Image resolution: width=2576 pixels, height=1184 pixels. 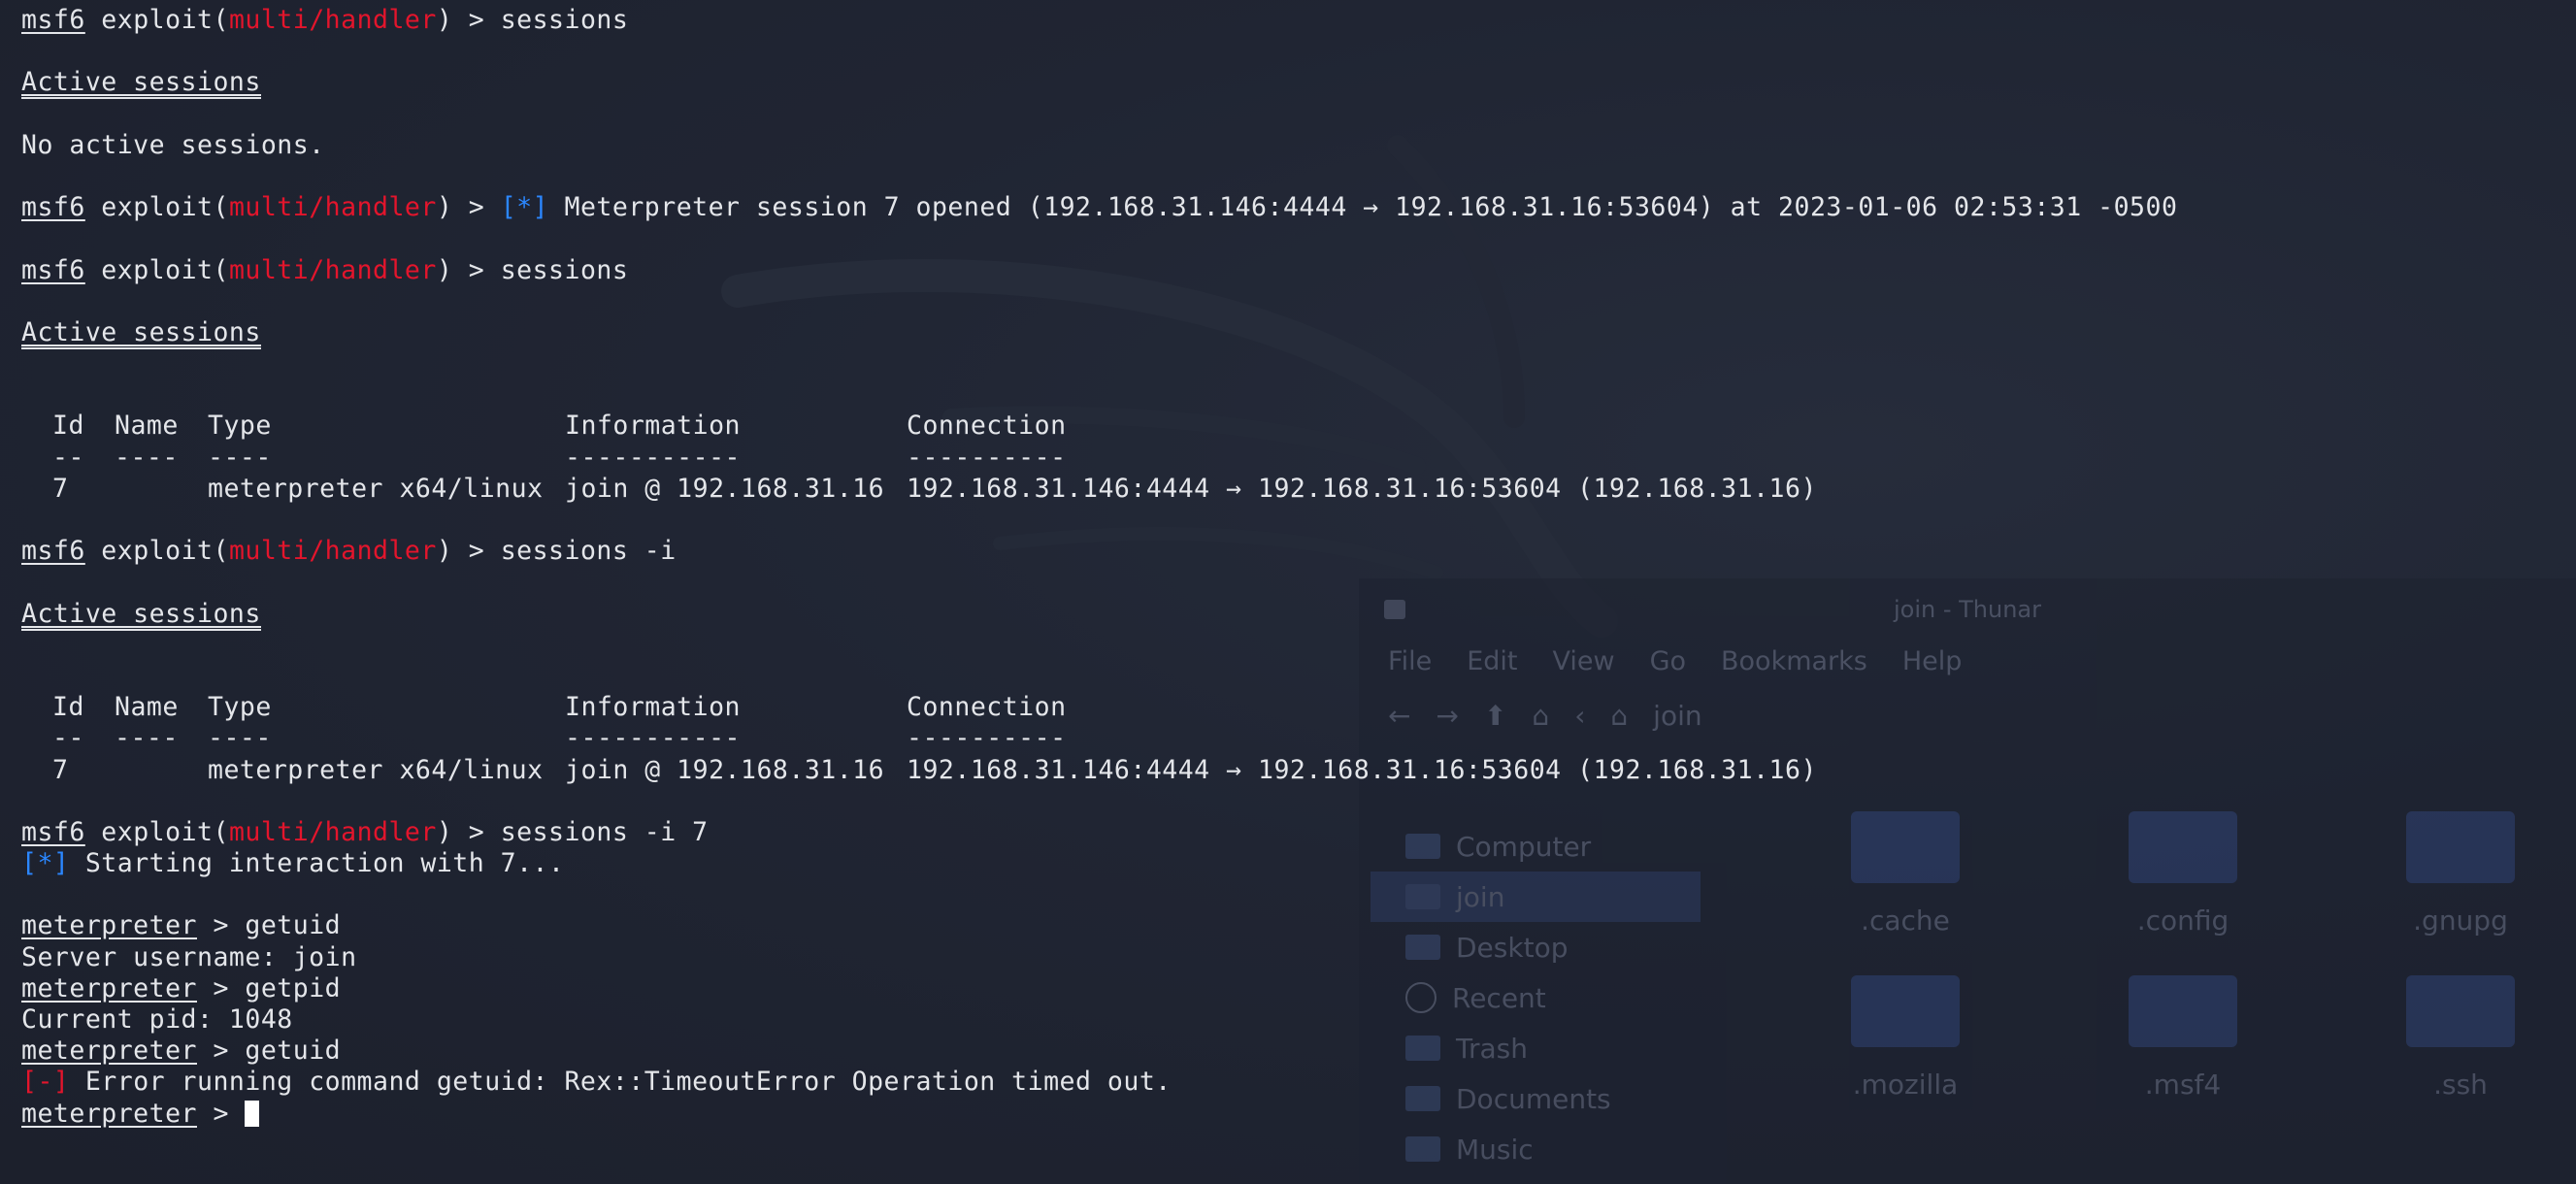 I want to click on meterpreter-command-line: meterpreter > getpid, so click(x=1099, y=989).